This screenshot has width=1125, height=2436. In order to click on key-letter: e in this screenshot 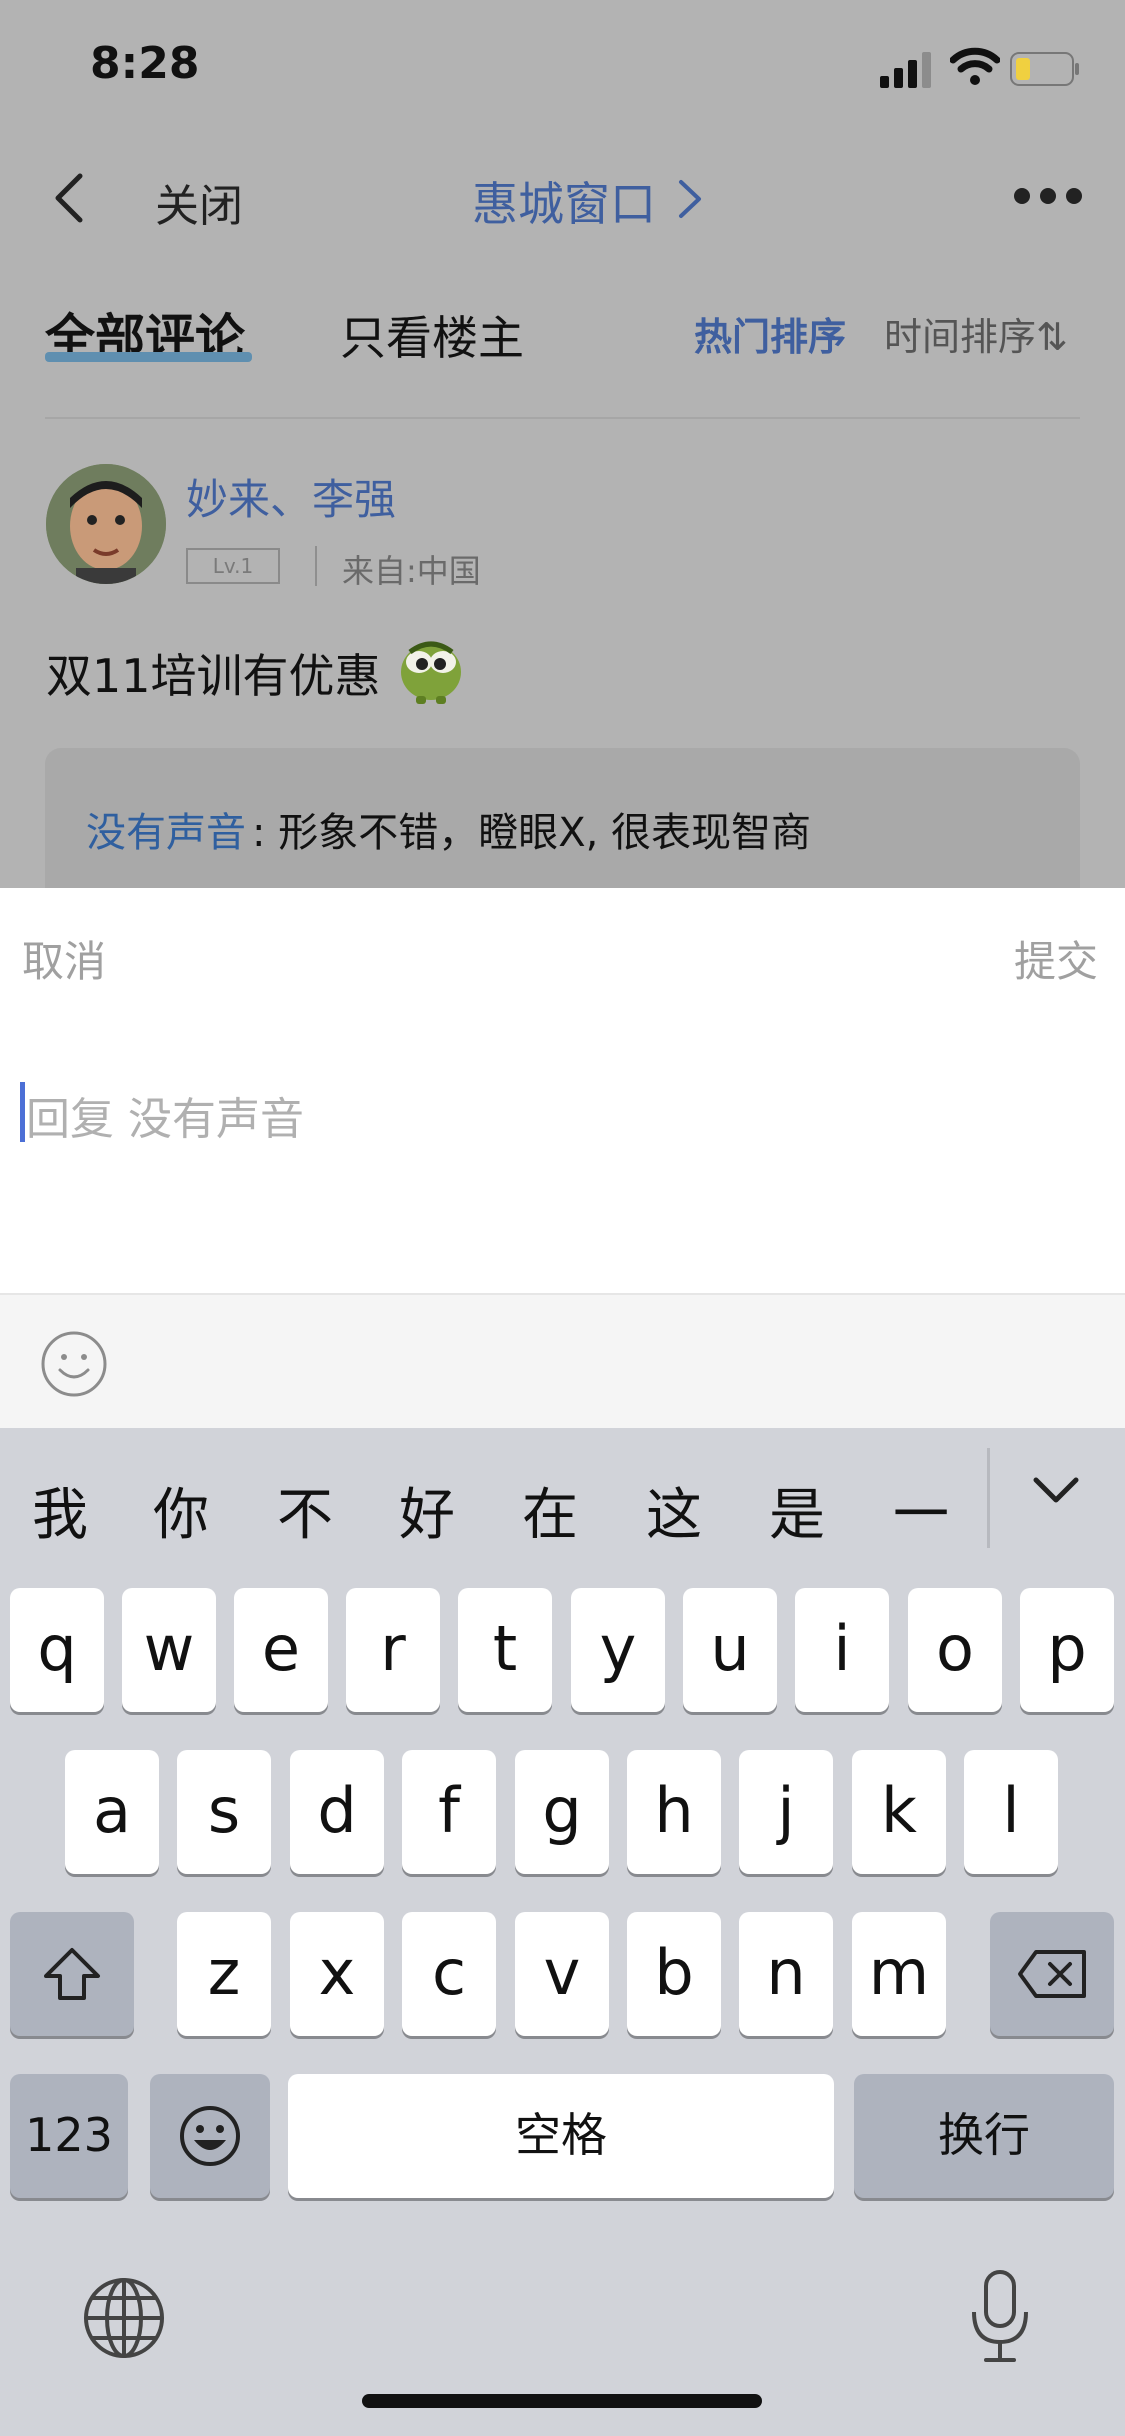, I will do `click(281, 1650)`.